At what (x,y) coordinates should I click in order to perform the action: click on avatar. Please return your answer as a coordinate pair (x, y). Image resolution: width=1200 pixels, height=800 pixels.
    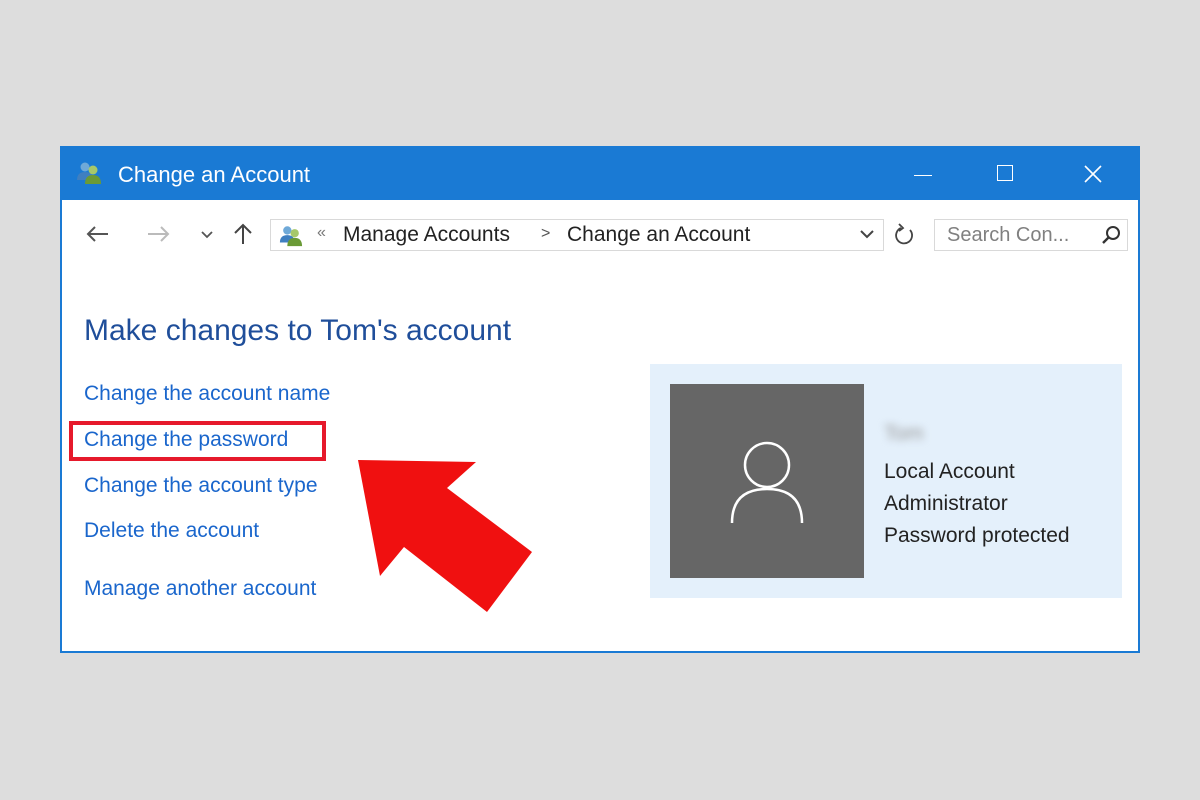
    Looking at the image, I should click on (767, 481).